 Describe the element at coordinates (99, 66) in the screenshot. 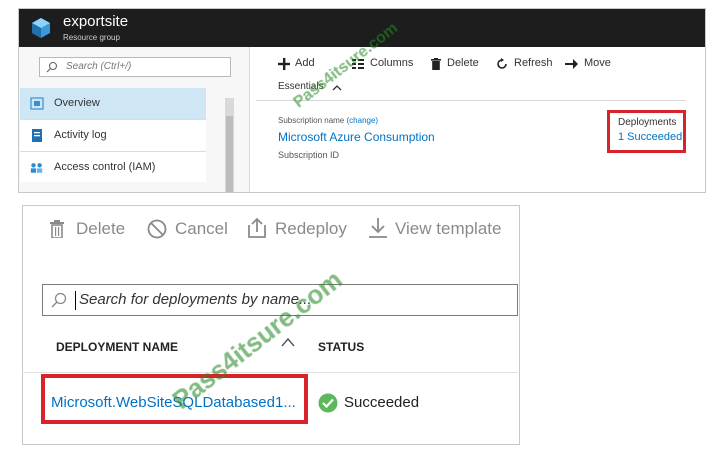

I see `sidebar-search-placeholder: Search (Ctrl+/)` at that location.